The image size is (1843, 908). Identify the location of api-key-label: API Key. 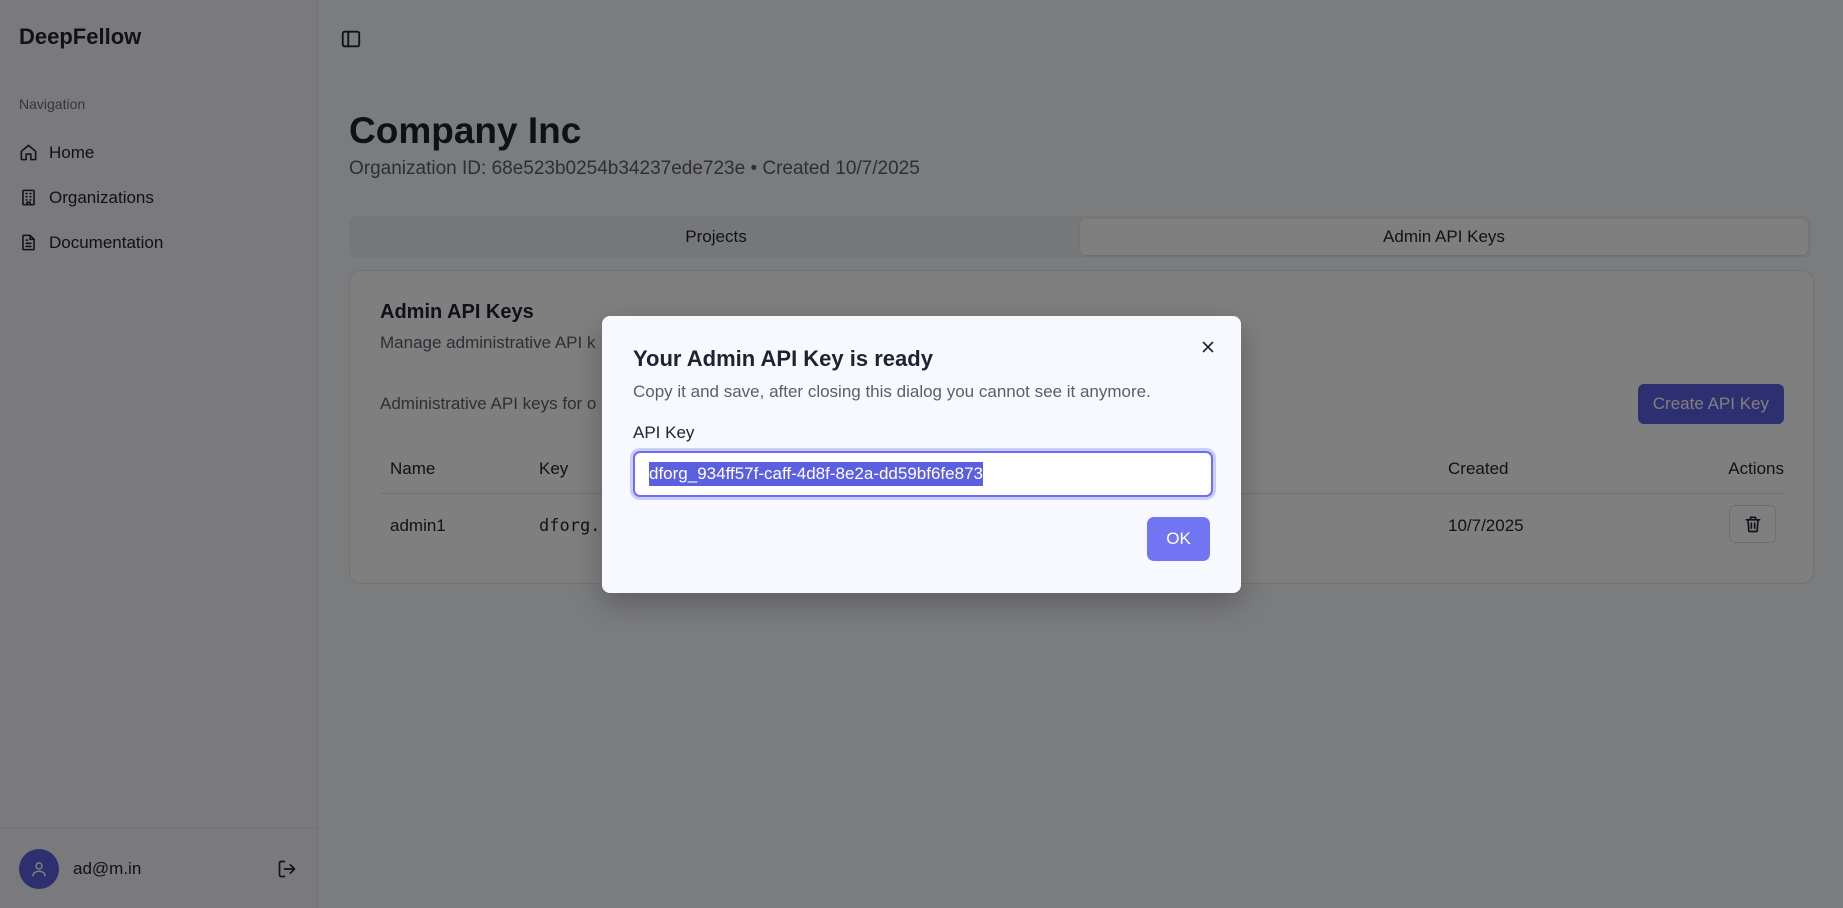
(664, 432).